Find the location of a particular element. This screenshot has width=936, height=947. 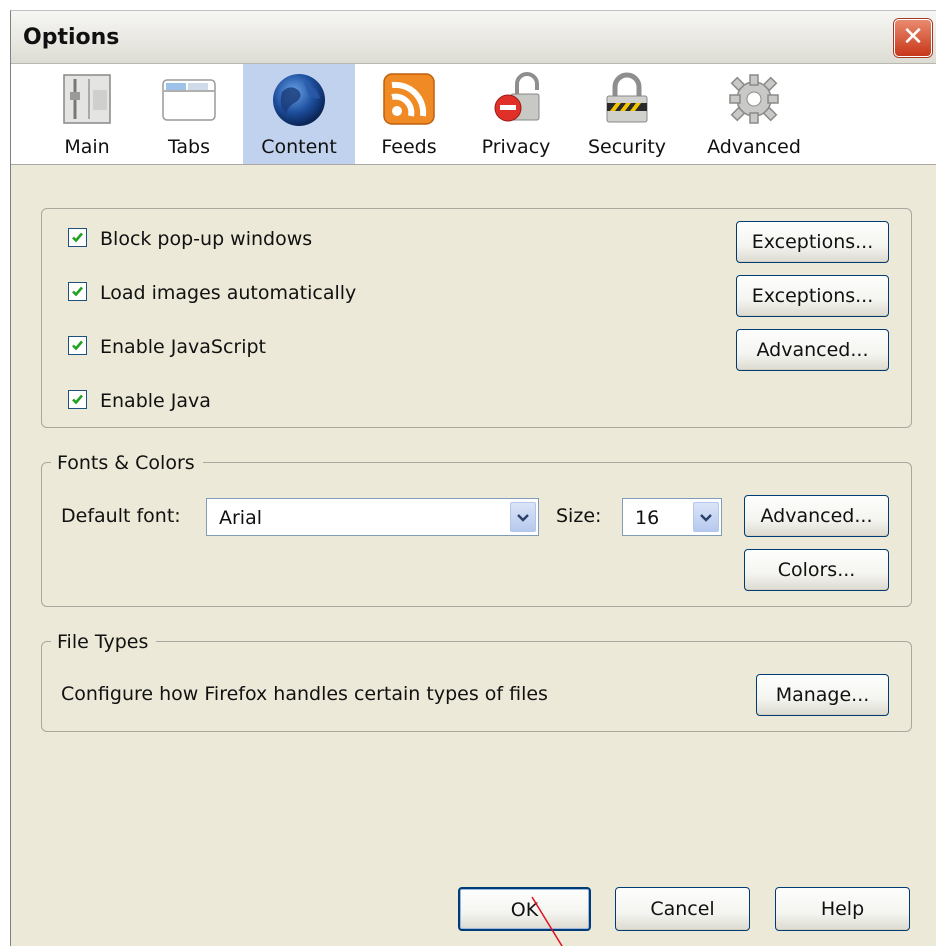

tab-main: Main is located at coordinates (87, 114).